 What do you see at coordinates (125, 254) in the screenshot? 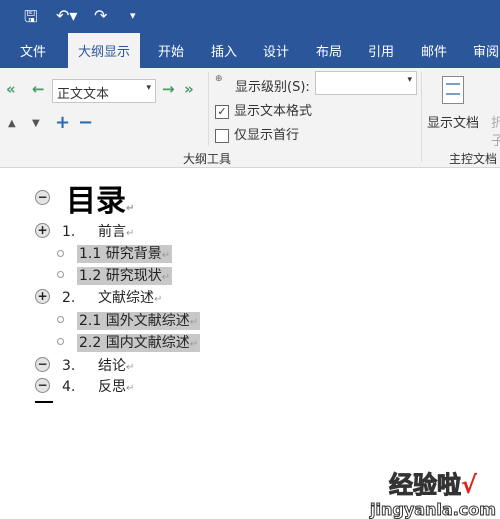
I see `outline-item: 1.1 研究背景↵` at bounding box center [125, 254].